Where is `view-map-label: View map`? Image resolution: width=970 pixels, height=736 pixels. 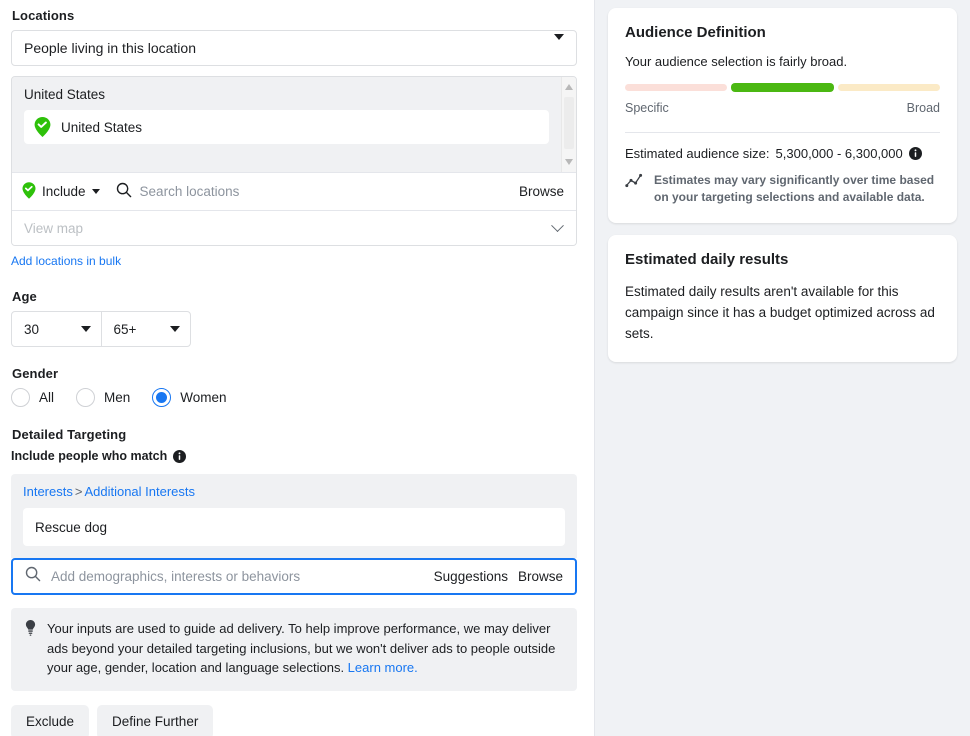 view-map-label: View map is located at coordinates (54, 228).